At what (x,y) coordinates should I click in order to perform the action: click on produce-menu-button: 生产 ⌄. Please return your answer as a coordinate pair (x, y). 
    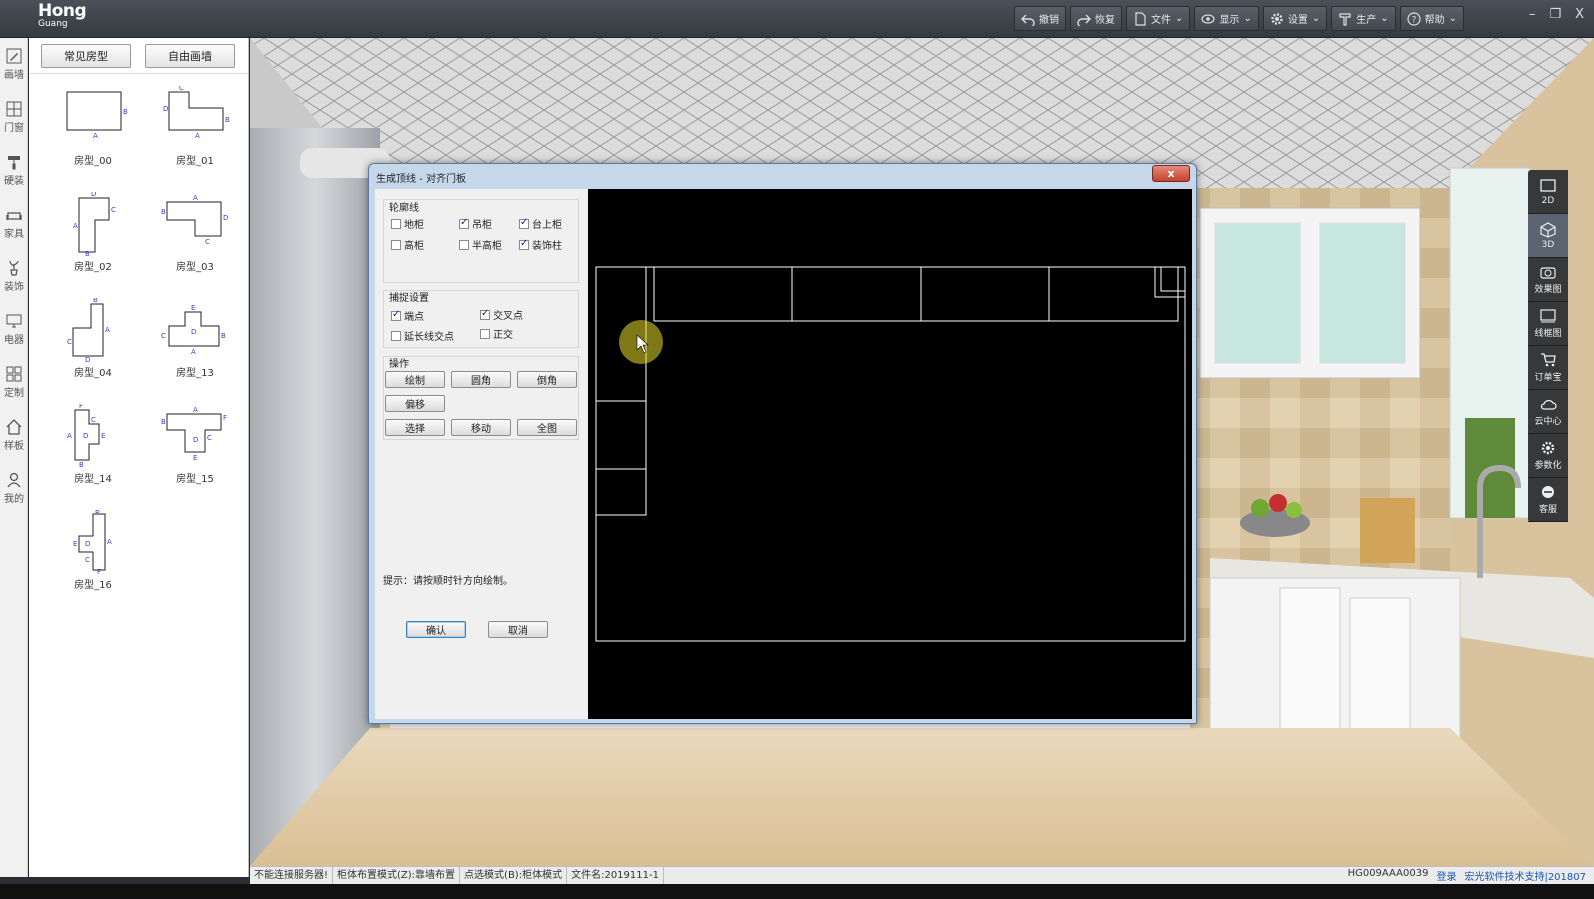
    Looking at the image, I should click on (1363, 18).